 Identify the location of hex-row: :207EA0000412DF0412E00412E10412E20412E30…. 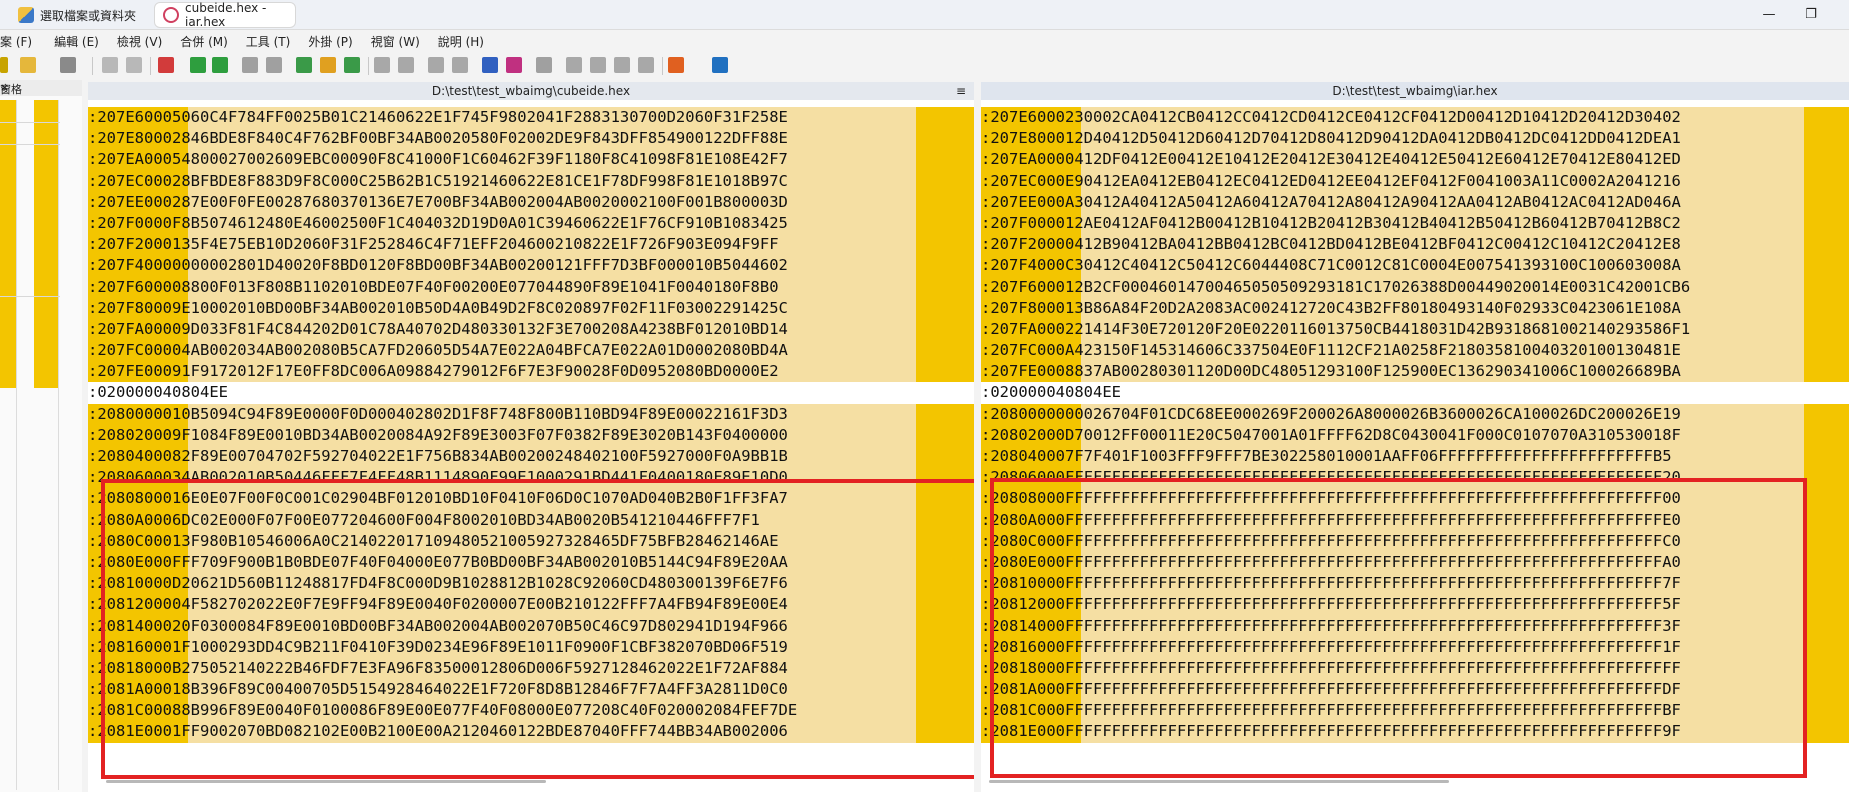
(1415, 160).